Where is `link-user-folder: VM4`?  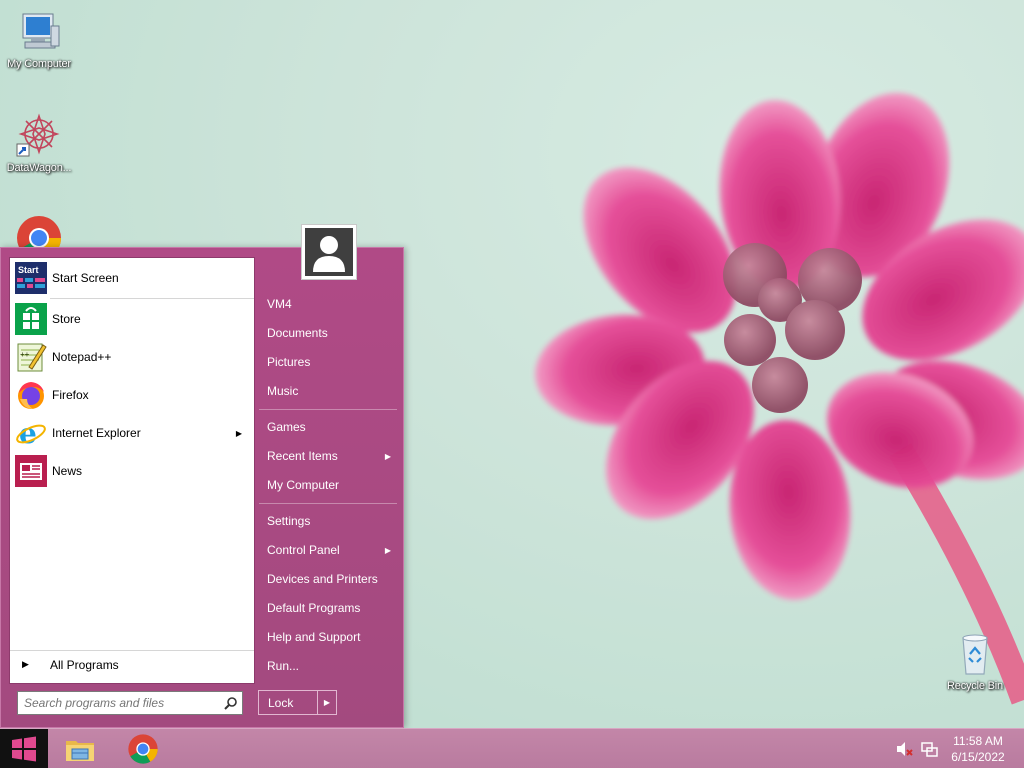
link-user-folder: VM4 is located at coordinates (329, 304).